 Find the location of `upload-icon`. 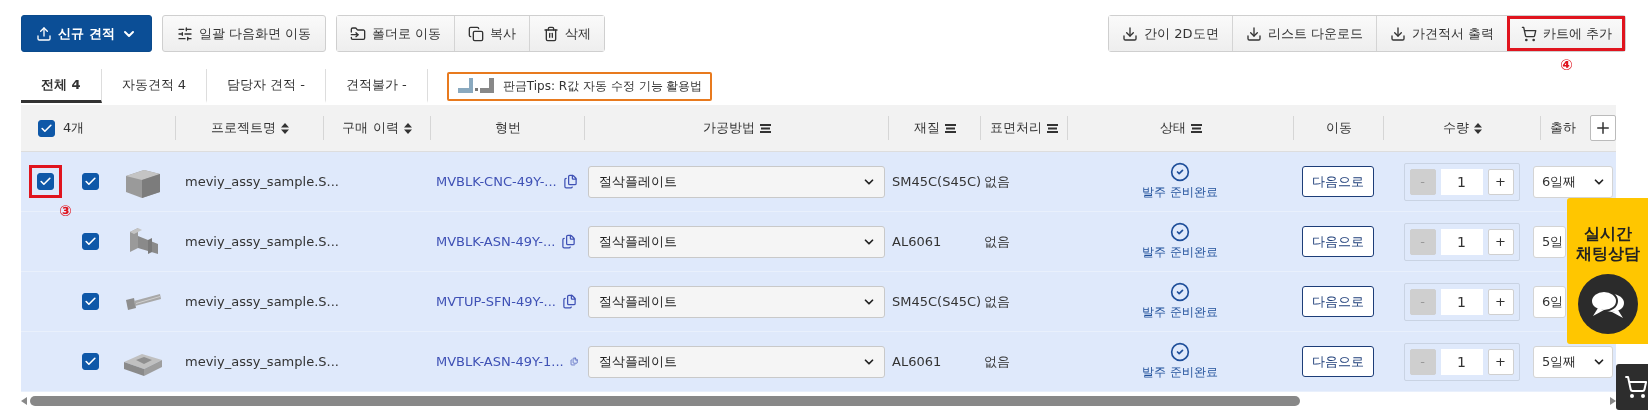

upload-icon is located at coordinates (44, 33).